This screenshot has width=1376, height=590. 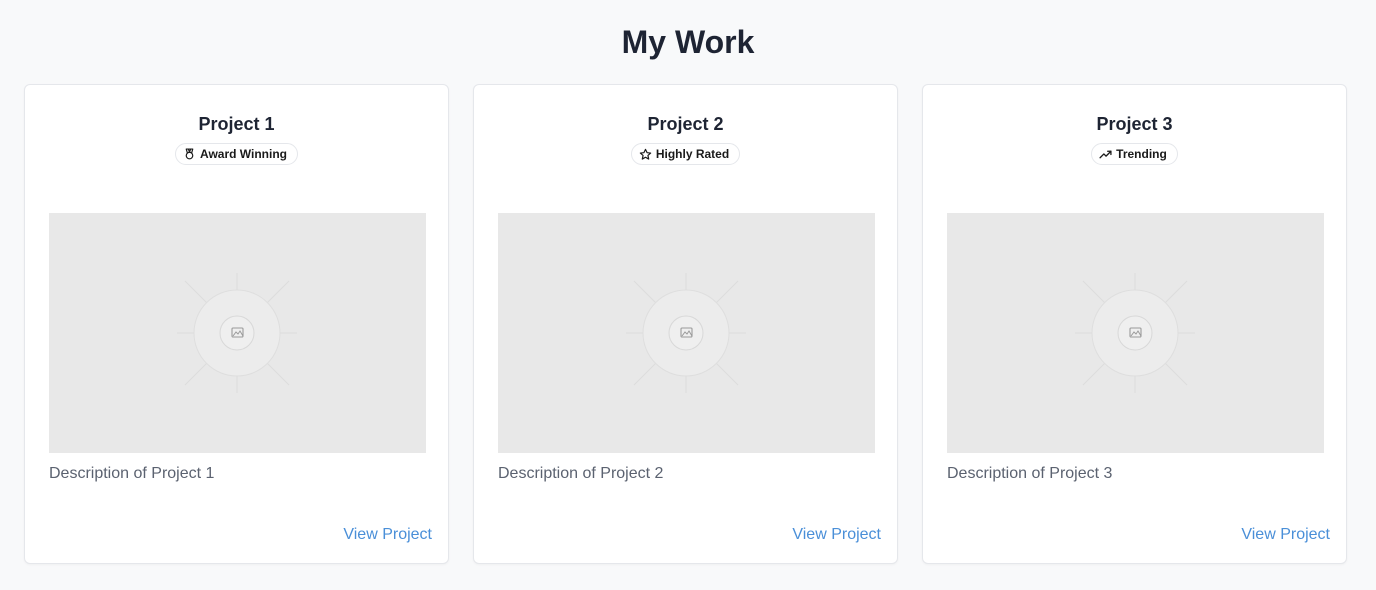 I want to click on project-badge: Award Winning, so click(x=236, y=154).